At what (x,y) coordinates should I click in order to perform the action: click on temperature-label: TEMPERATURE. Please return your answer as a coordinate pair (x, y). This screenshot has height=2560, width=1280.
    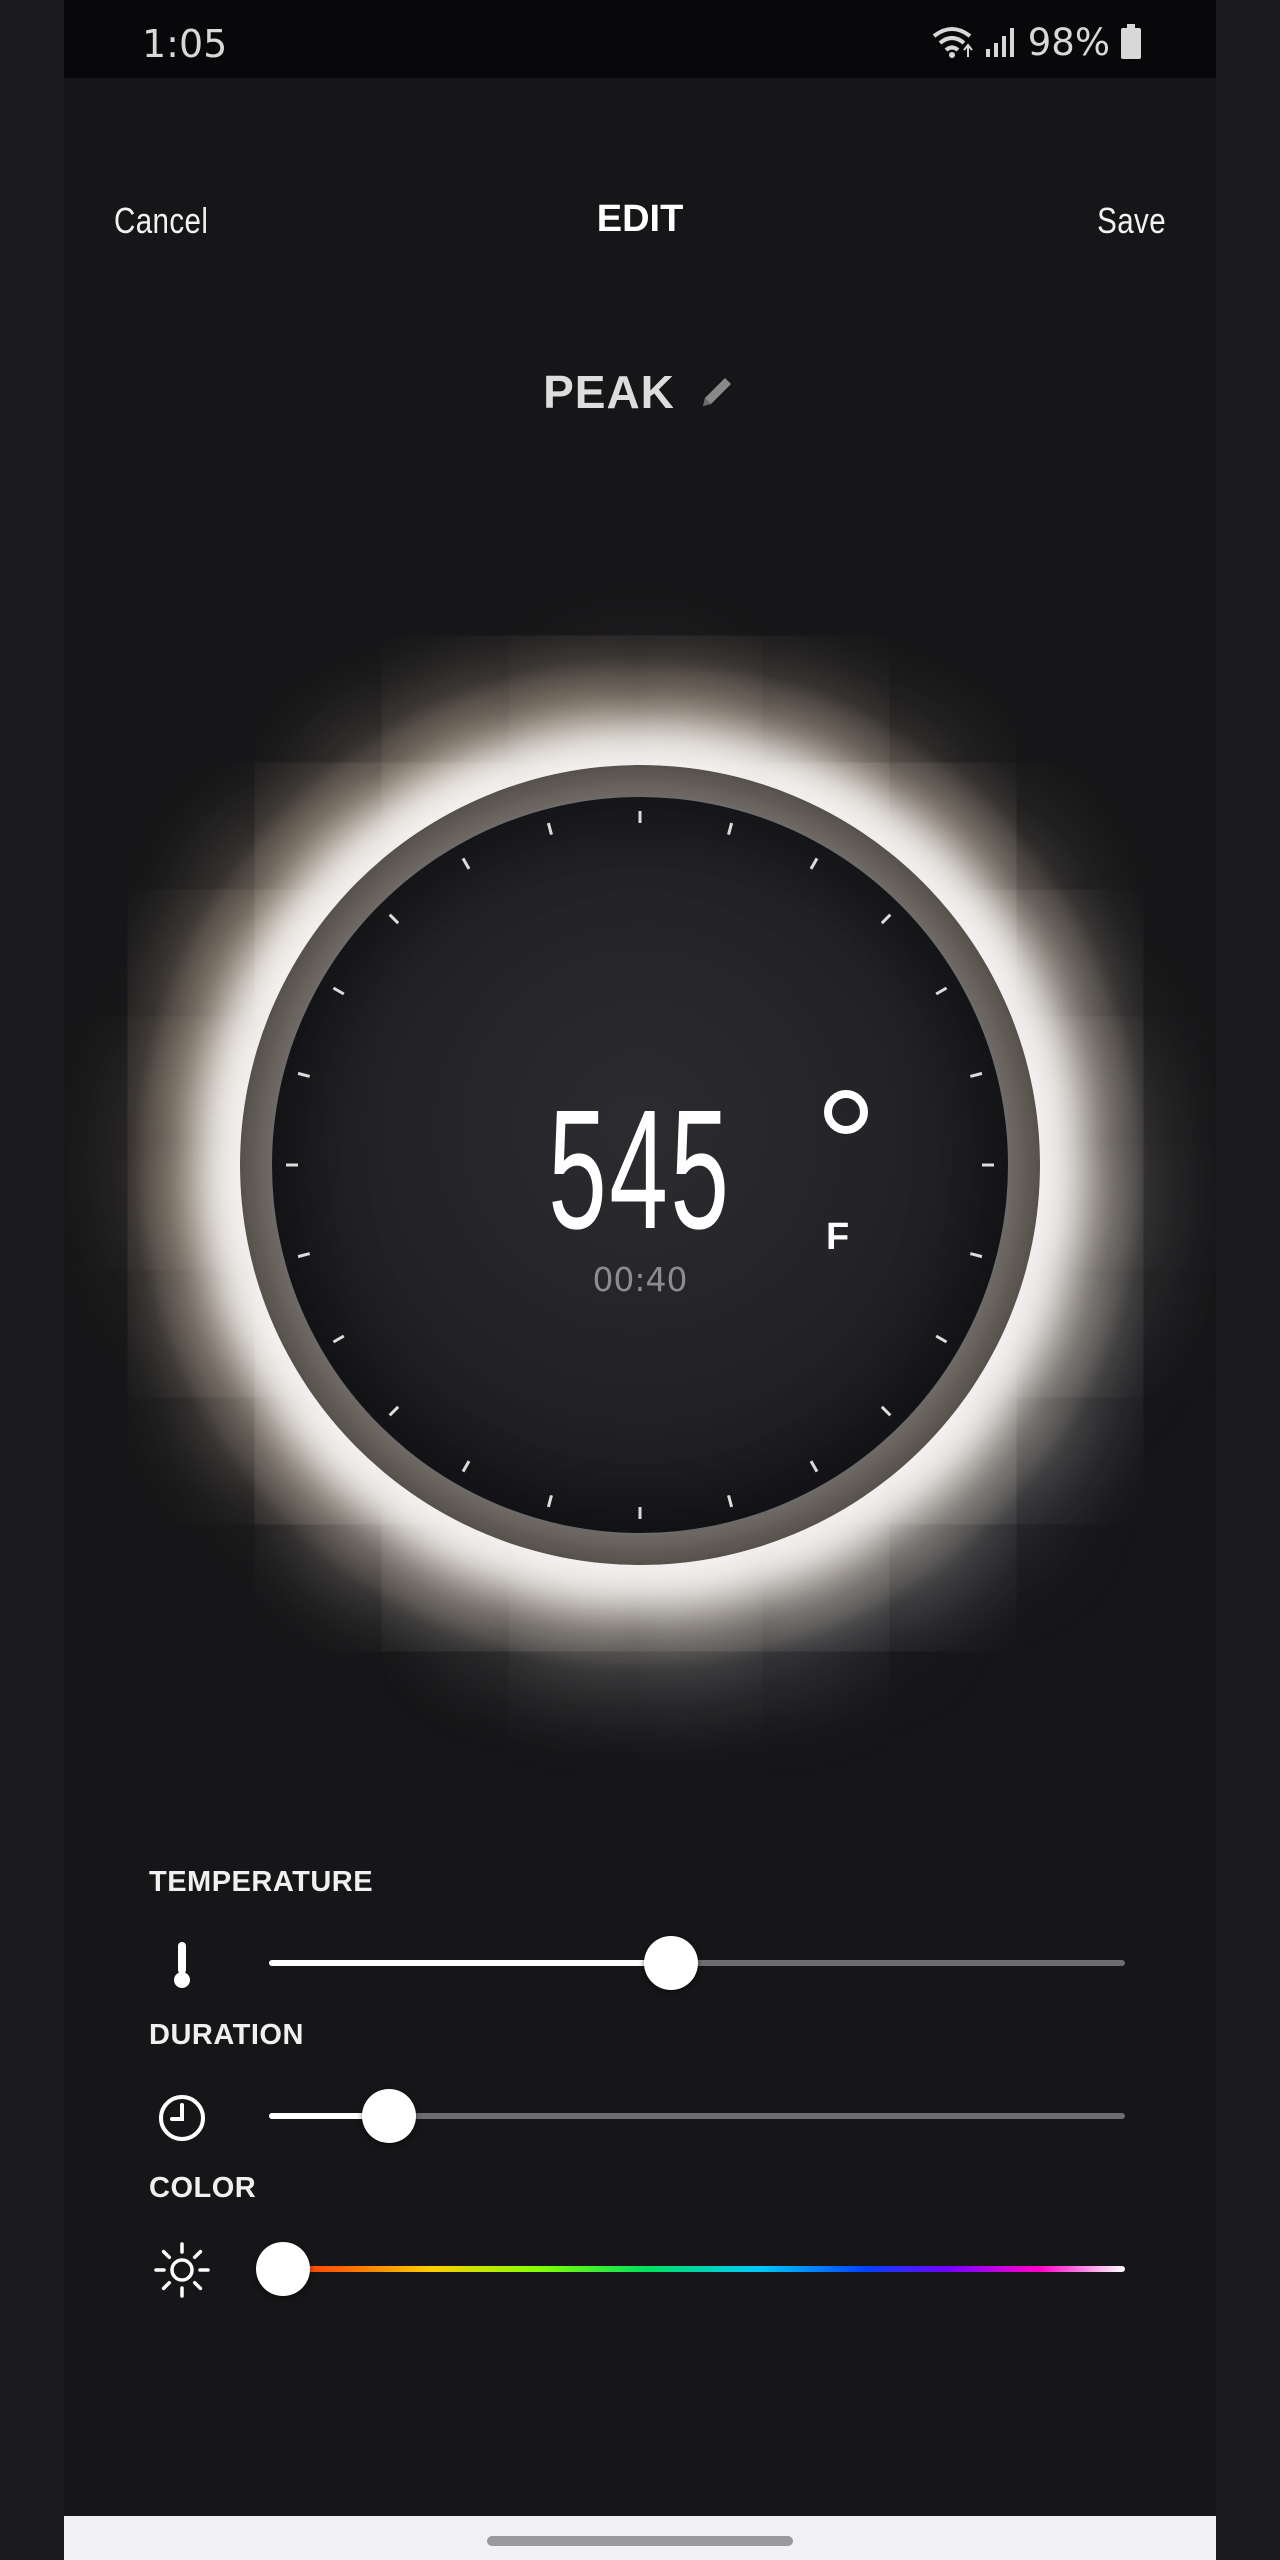
    Looking at the image, I should click on (261, 1882).